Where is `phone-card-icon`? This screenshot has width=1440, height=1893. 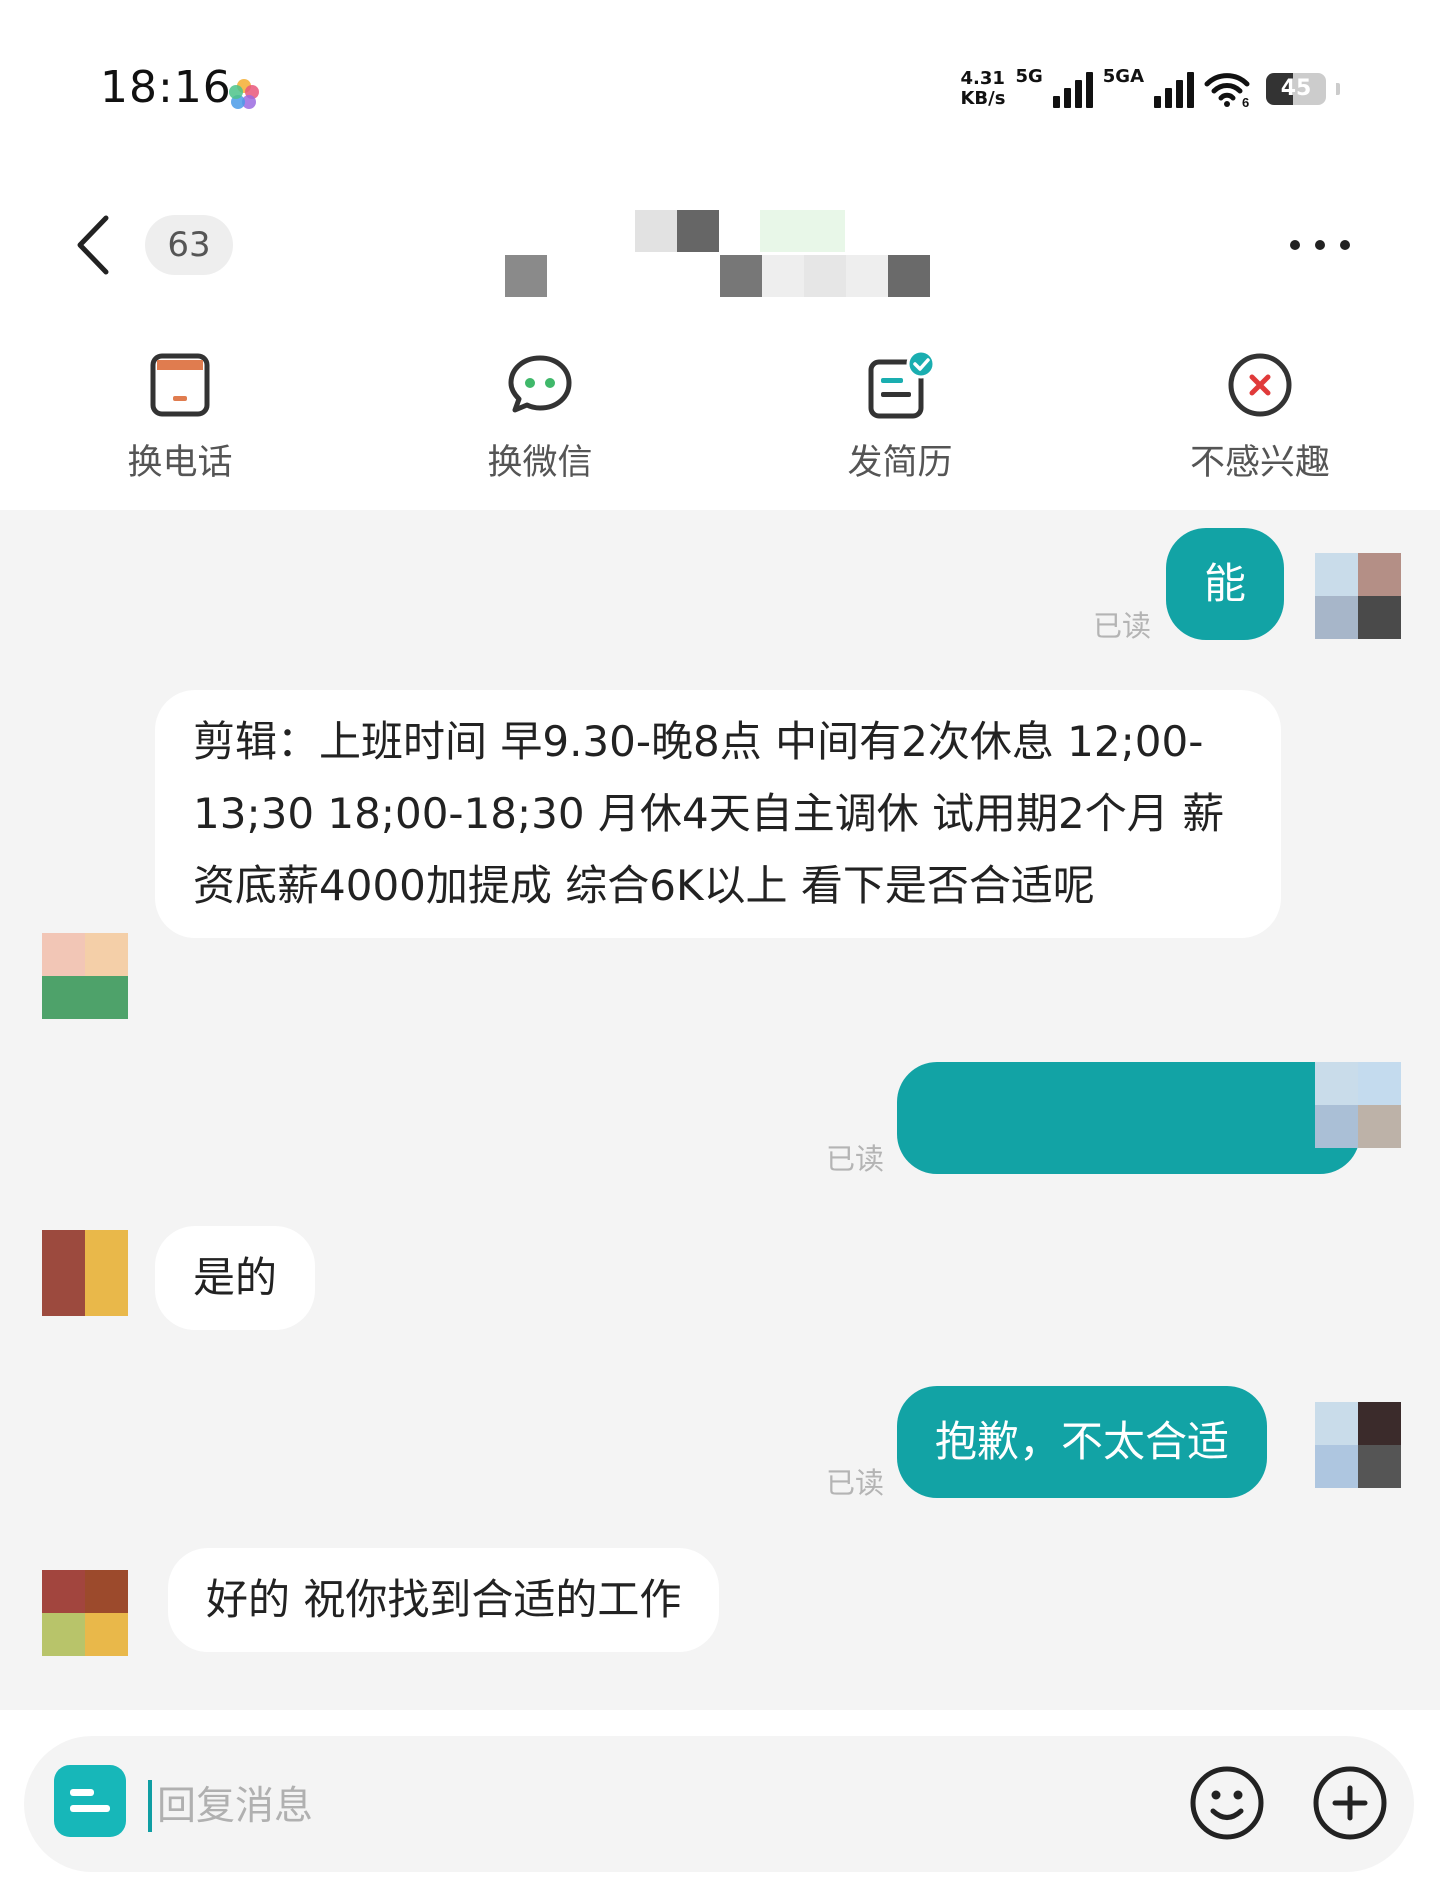
phone-card-icon is located at coordinates (180, 385).